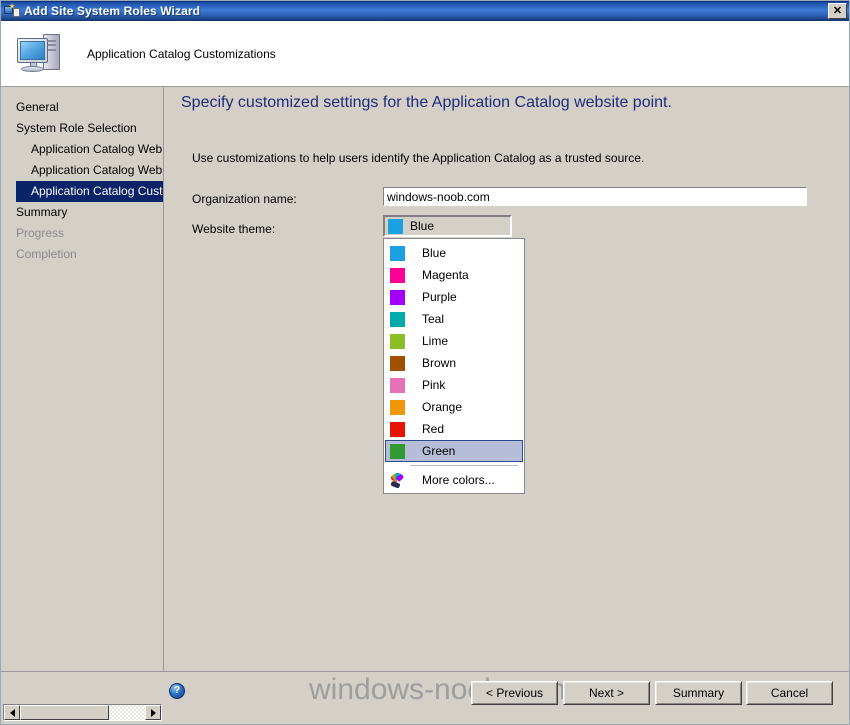  I want to click on theme-option-blue: Blue, so click(454, 253).